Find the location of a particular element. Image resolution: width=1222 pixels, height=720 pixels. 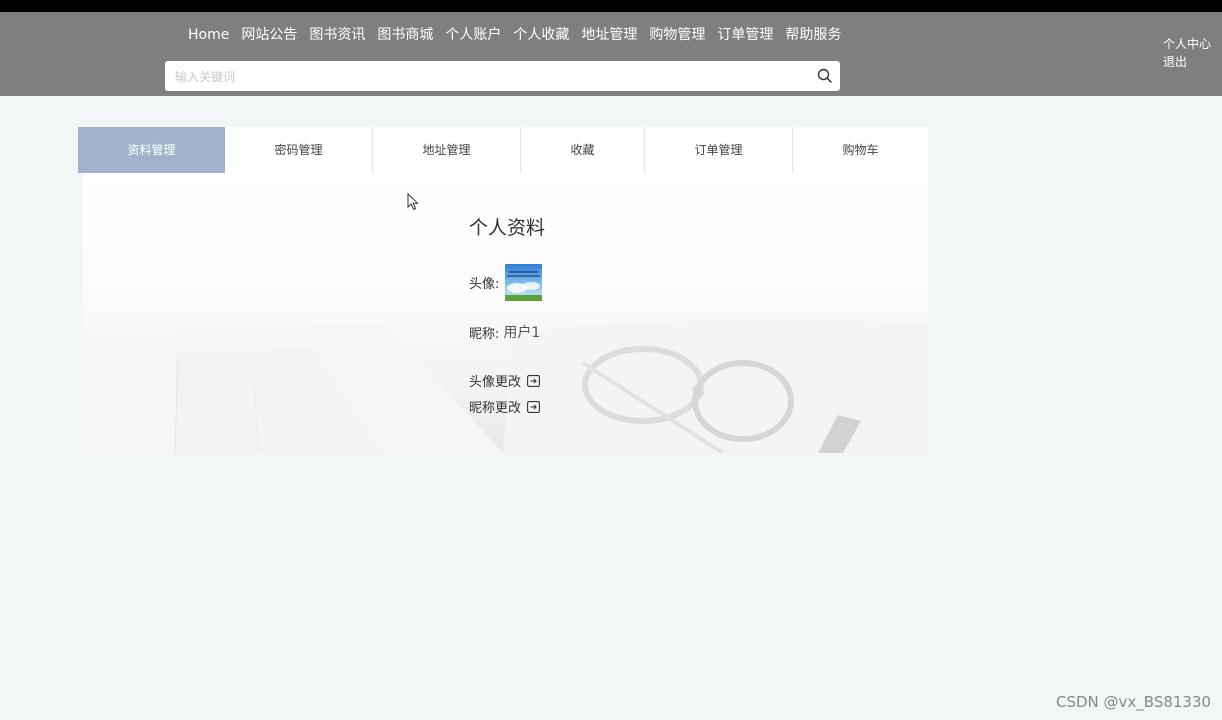

tab-orders: 订单管理 is located at coordinates (719, 150).